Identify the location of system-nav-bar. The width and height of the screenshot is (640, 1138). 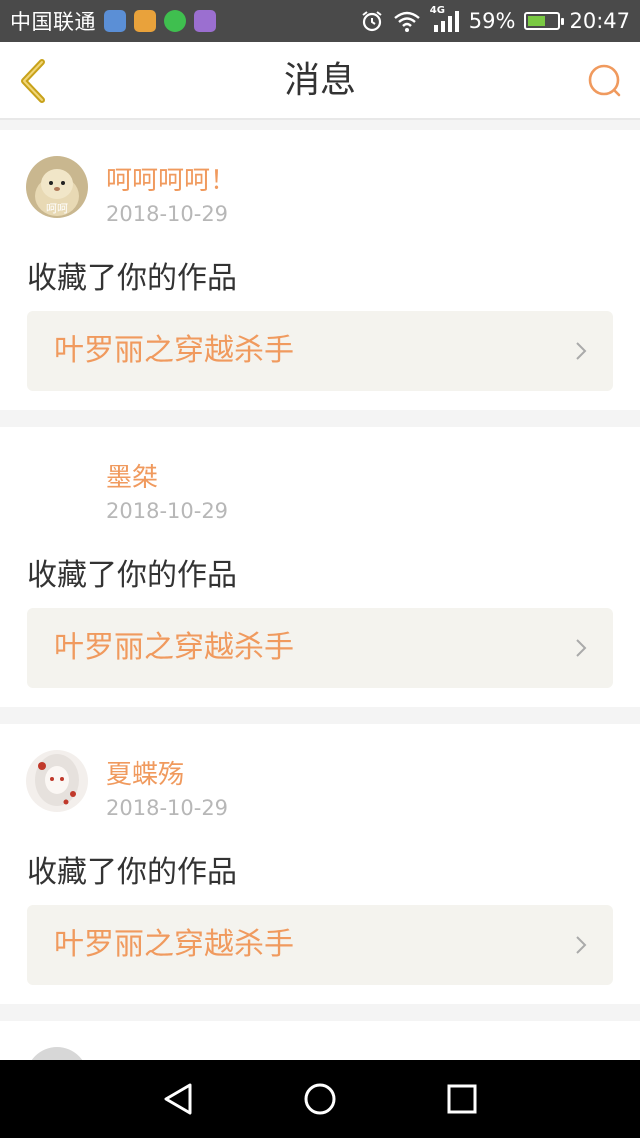
(320, 1099).